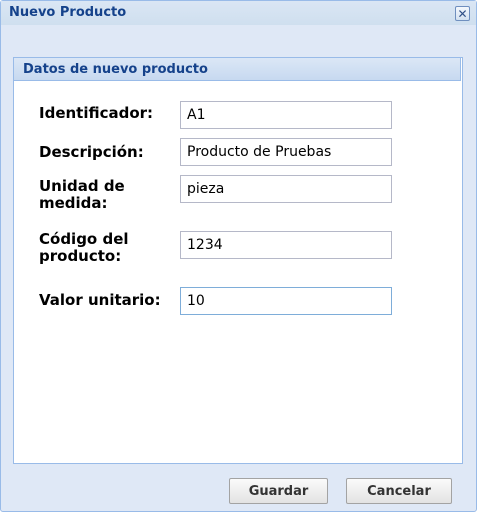 This screenshot has width=477, height=512. What do you see at coordinates (286, 152) in the screenshot?
I see `descripcion-field` at bounding box center [286, 152].